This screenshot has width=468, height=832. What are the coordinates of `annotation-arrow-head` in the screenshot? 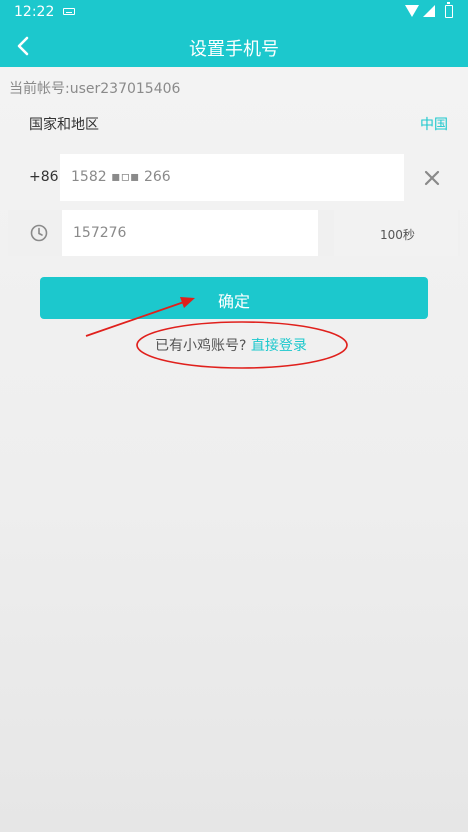 It's located at (187, 302).